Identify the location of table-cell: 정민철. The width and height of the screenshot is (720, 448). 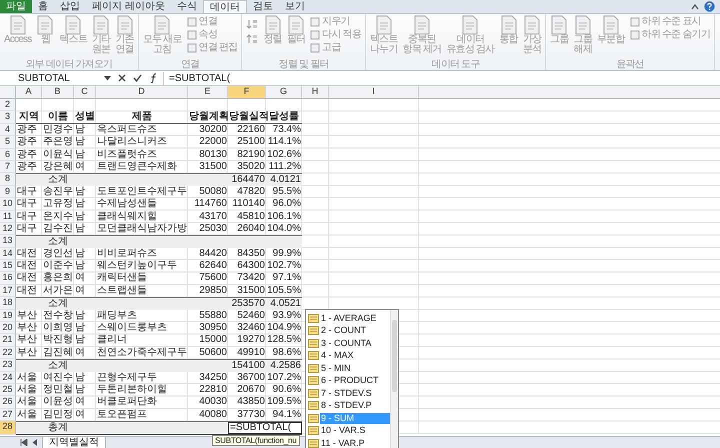
(58, 390).